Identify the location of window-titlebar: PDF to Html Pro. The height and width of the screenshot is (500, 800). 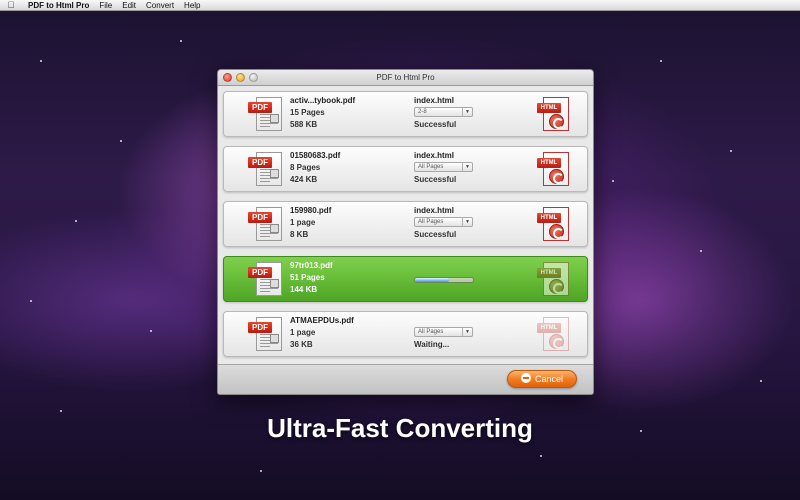
(405, 78).